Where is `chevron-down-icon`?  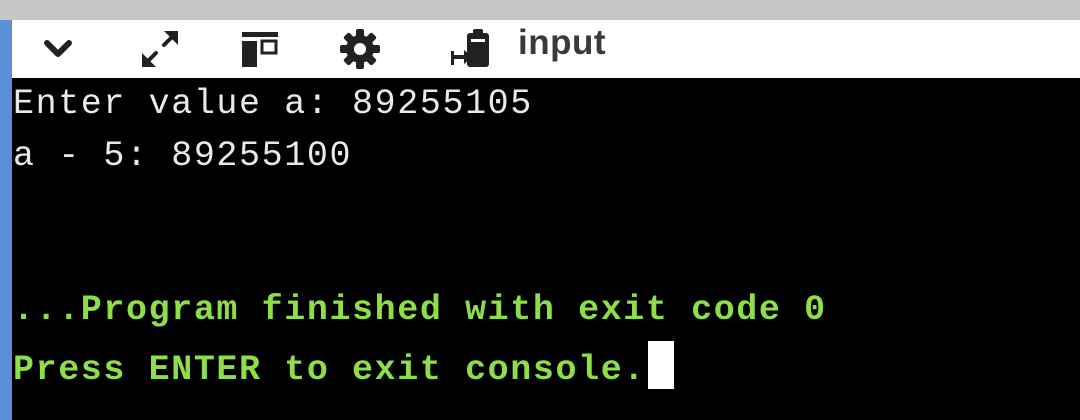
chevron-down-icon is located at coordinates (58, 48).